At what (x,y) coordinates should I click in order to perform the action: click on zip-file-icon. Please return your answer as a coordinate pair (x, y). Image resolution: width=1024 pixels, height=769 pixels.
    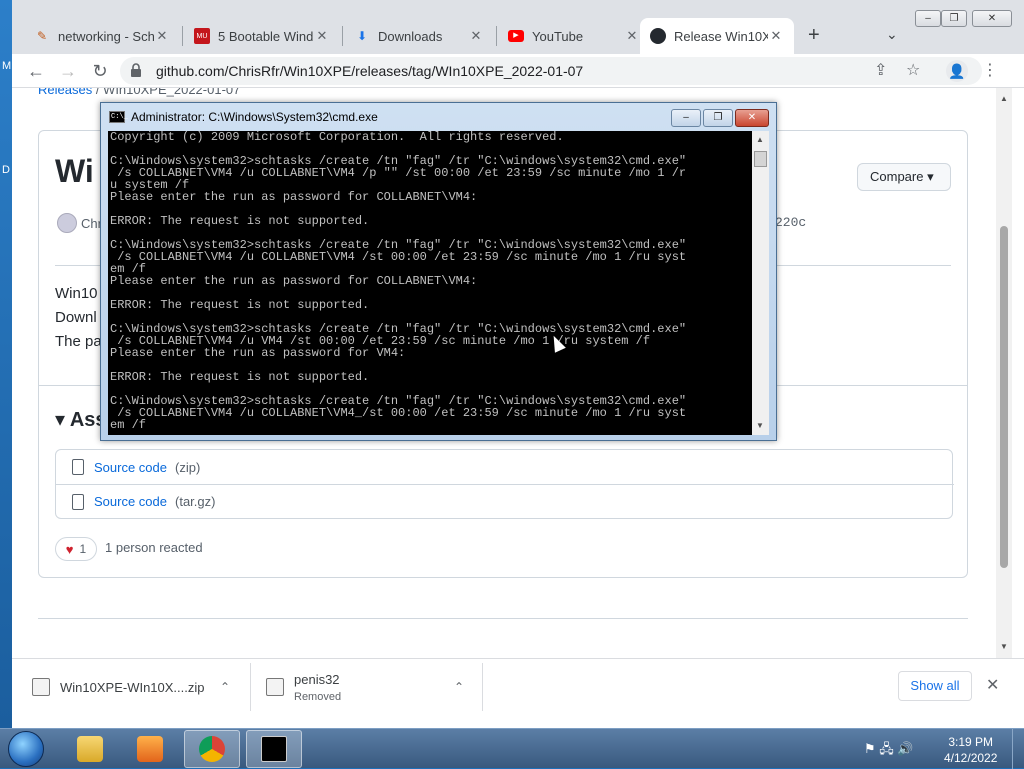
    Looking at the image, I should click on (41, 687).